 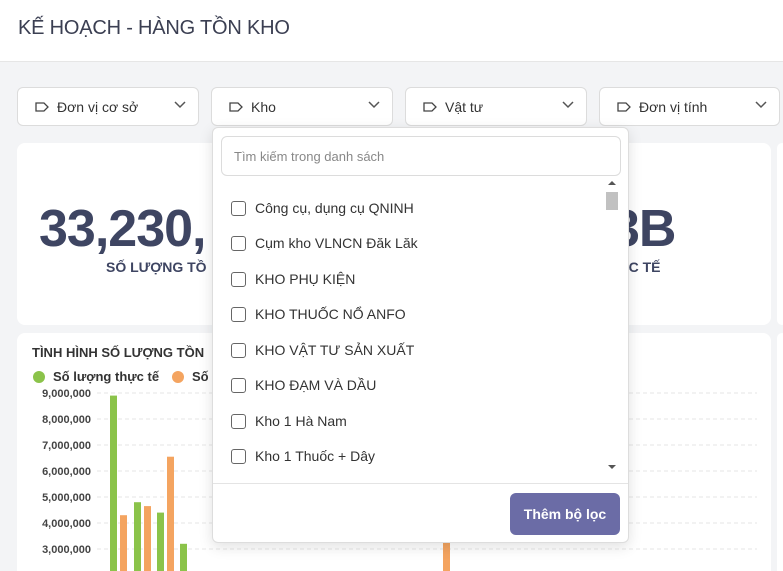 I want to click on filter-label: Đơn vị cơ sở, so click(x=98, y=106).